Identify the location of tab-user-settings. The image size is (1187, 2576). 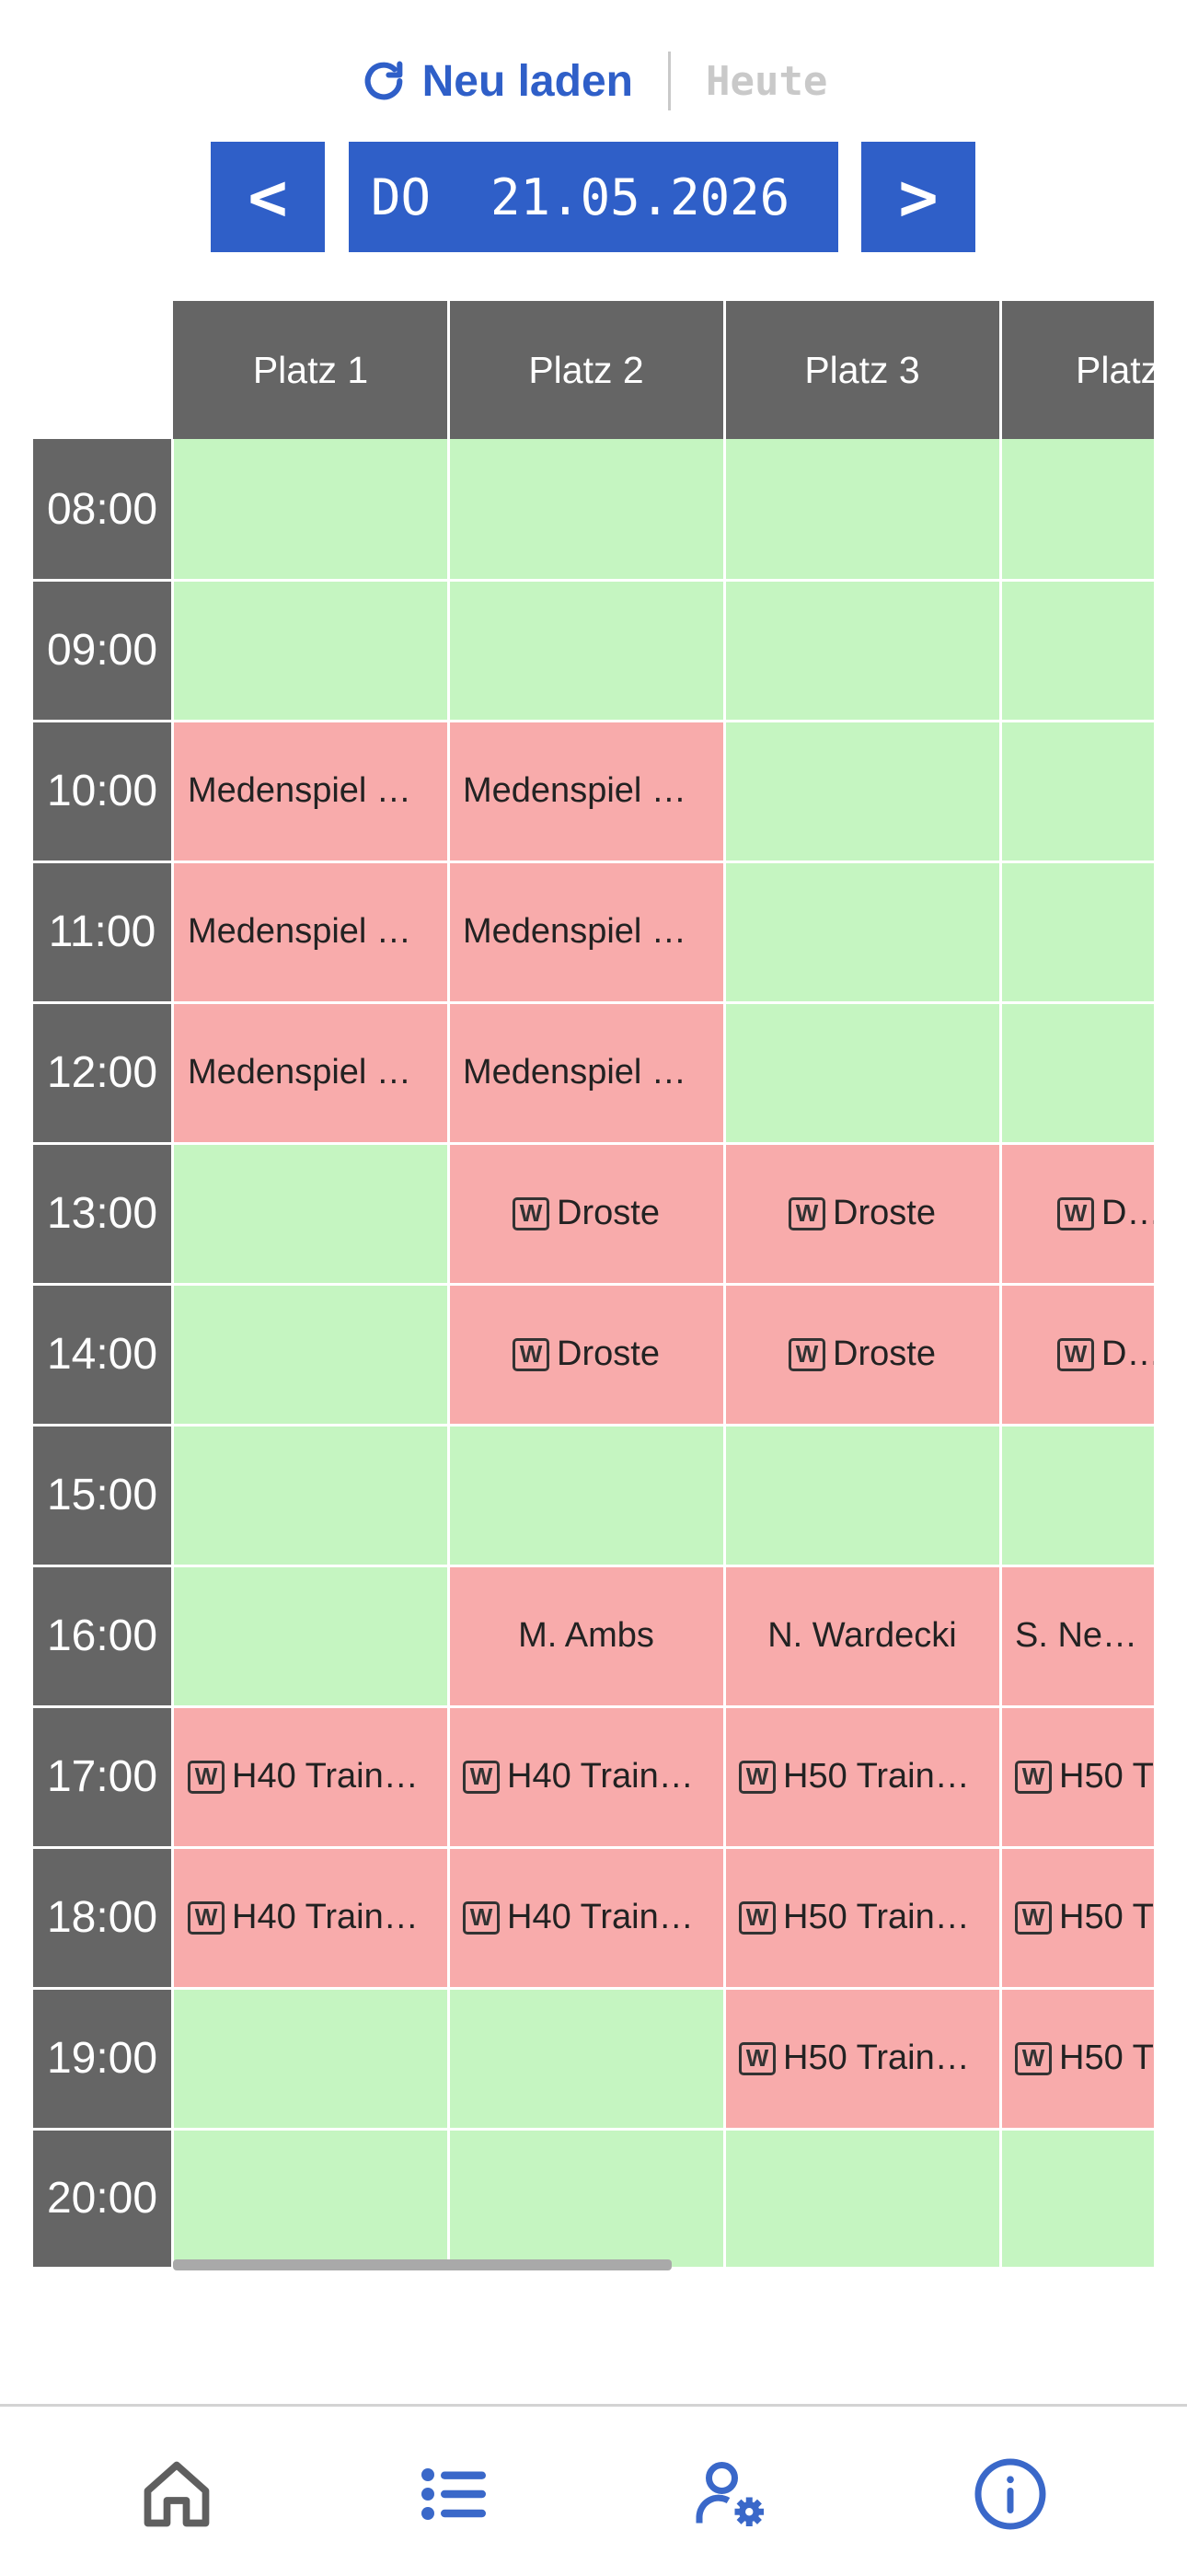
(731, 2494).